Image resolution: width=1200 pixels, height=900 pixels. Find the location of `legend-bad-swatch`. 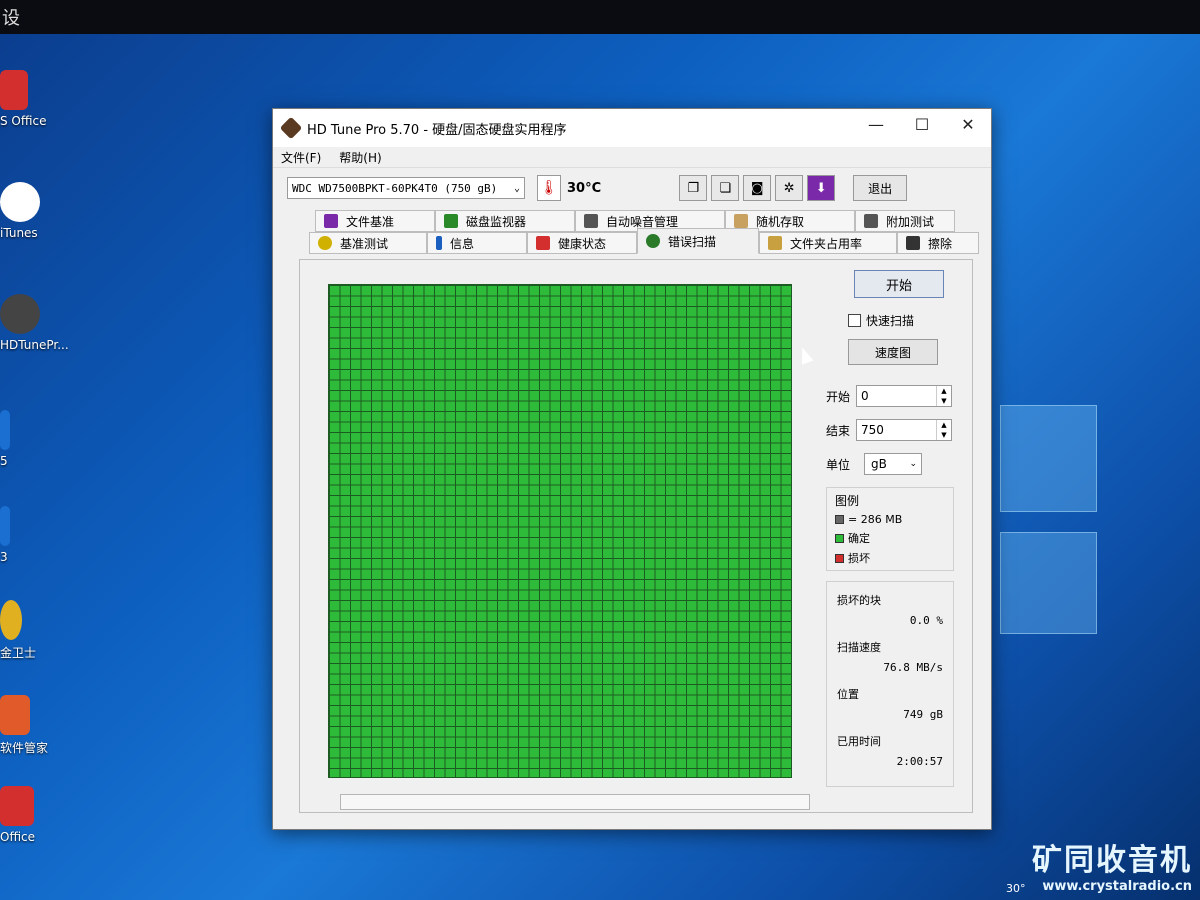

legend-bad-swatch is located at coordinates (839, 558).